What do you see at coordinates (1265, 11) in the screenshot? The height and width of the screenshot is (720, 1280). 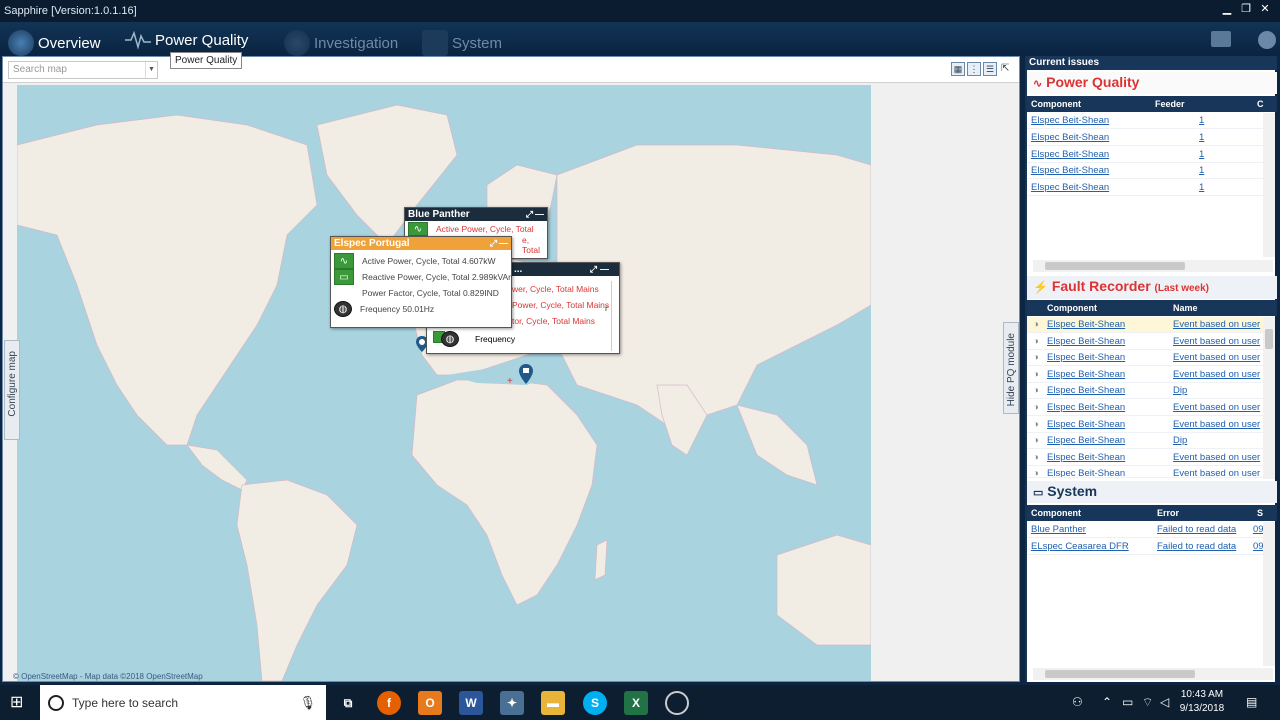 I see `close-icon: ✕` at bounding box center [1265, 11].